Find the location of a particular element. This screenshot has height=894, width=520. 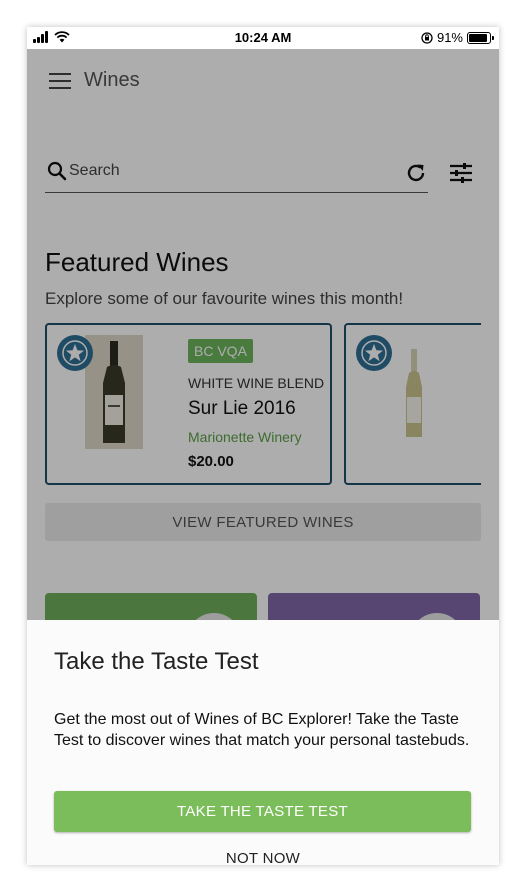

status-right: 91% is located at coordinates (457, 37).